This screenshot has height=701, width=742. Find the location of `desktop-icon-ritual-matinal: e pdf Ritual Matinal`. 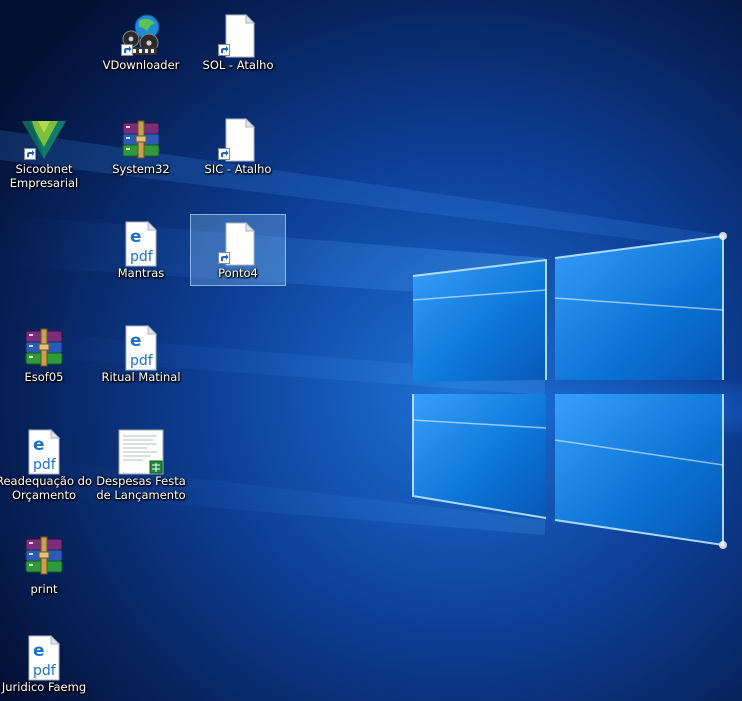

desktop-icon-ritual-matinal: e pdf Ritual Matinal is located at coordinates (141, 354).